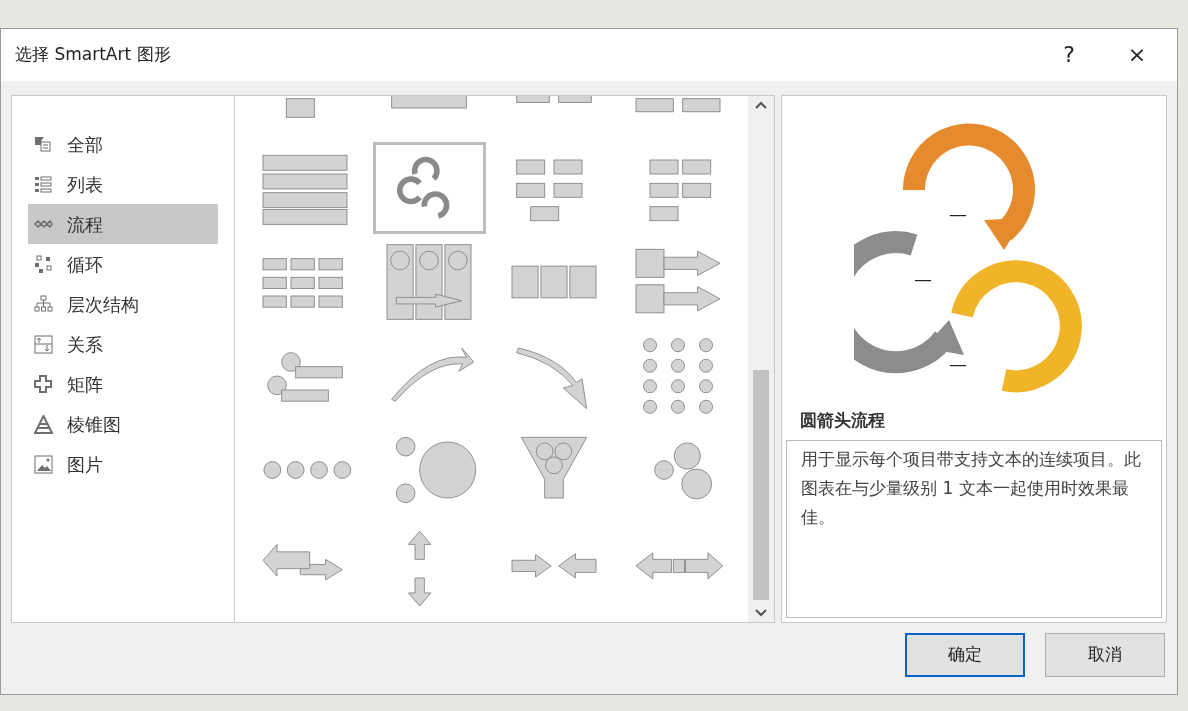  What do you see at coordinates (123, 184) in the screenshot?
I see `category-item: 列表` at bounding box center [123, 184].